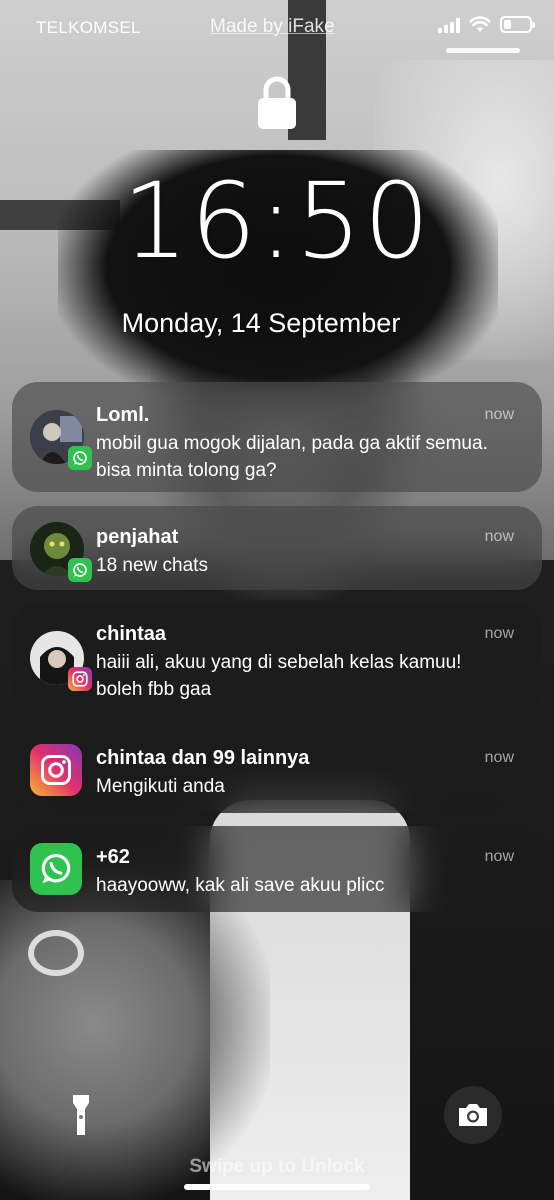 This screenshot has height=1200, width=554. What do you see at coordinates (203, 758) in the screenshot?
I see `notification-title: chintaa dan 99 lainnya` at bounding box center [203, 758].